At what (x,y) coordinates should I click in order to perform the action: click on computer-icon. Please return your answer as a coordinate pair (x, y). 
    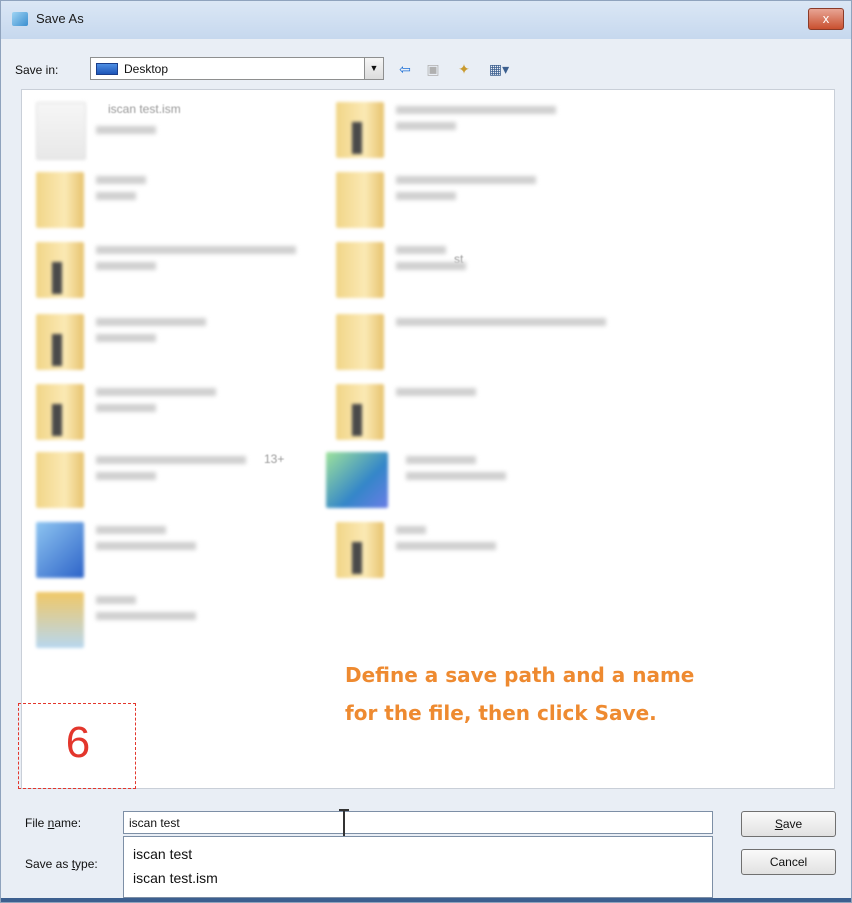
    Looking at the image, I should click on (60, 550).